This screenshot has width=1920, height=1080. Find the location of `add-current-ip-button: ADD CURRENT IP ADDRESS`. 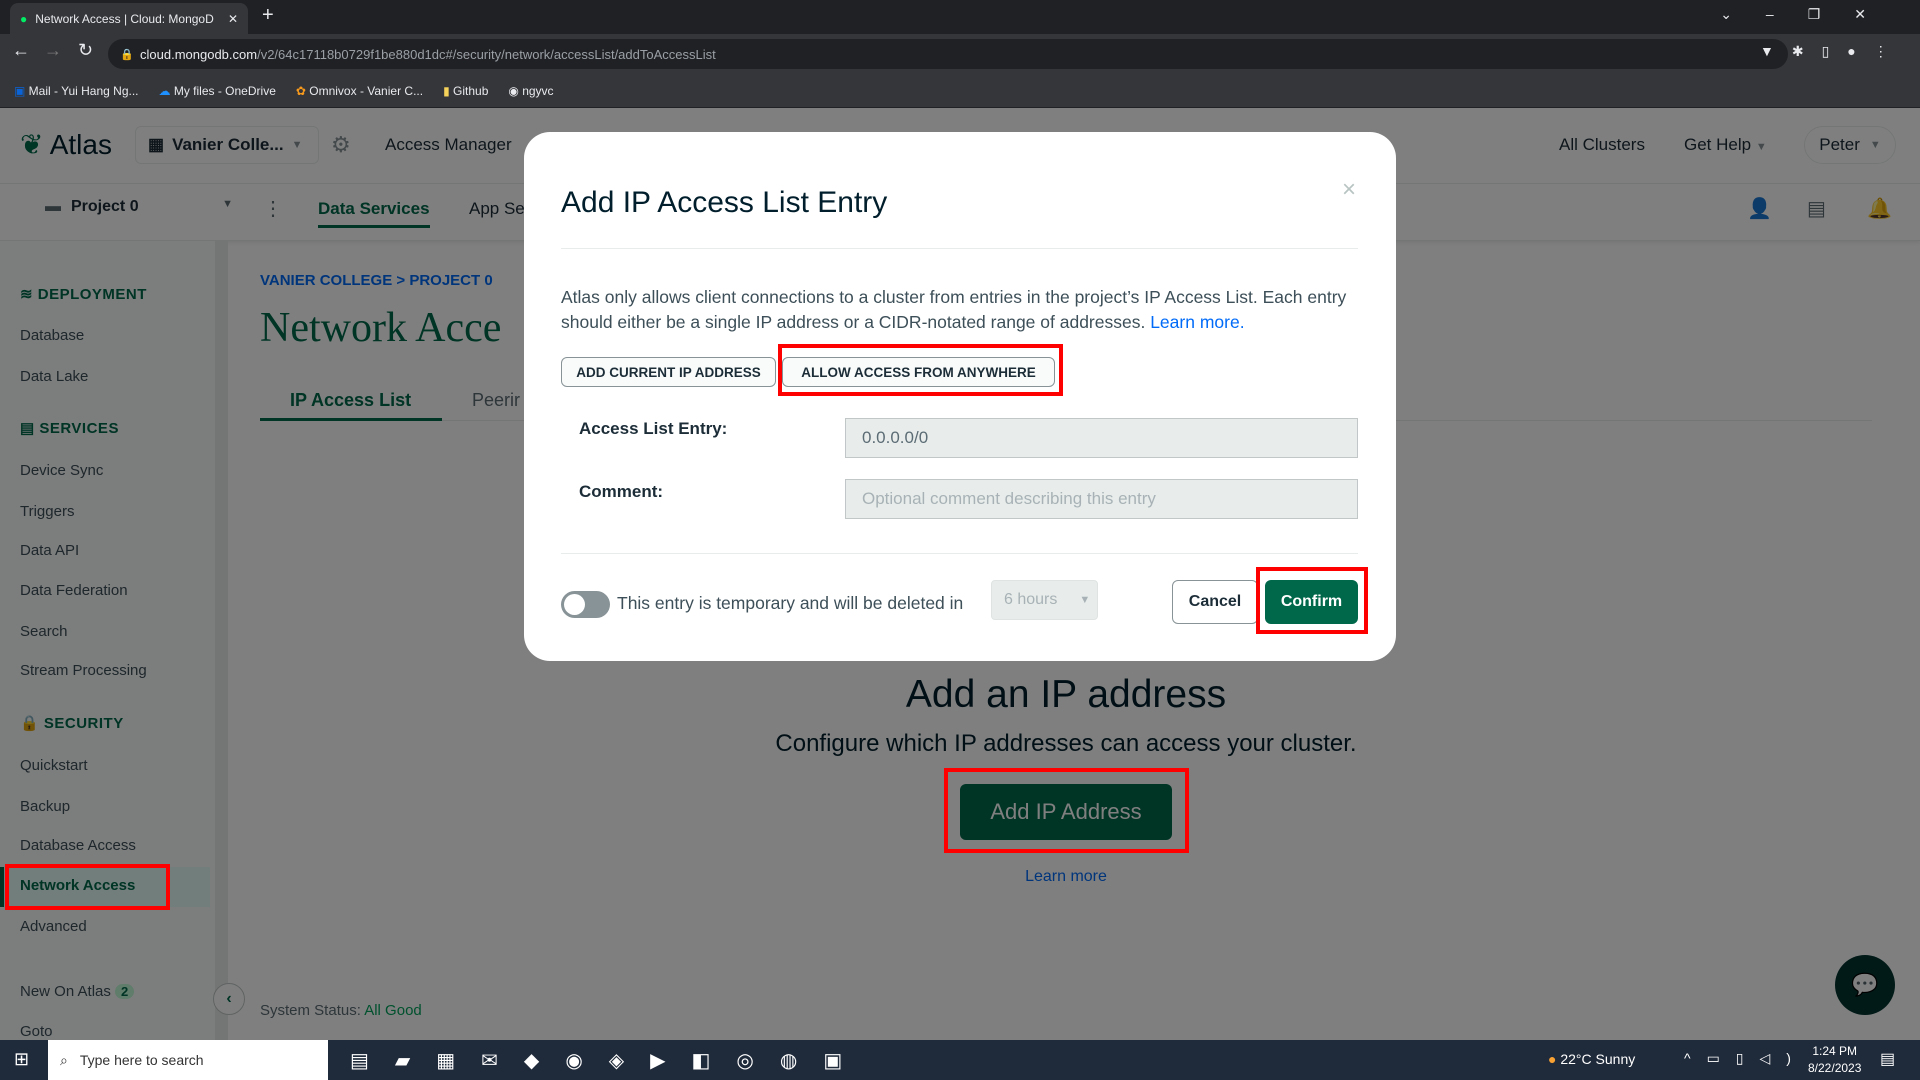

add-current-ip-button: ADD CURRENT IP ADDRESS is located at coordinates (668, 372).